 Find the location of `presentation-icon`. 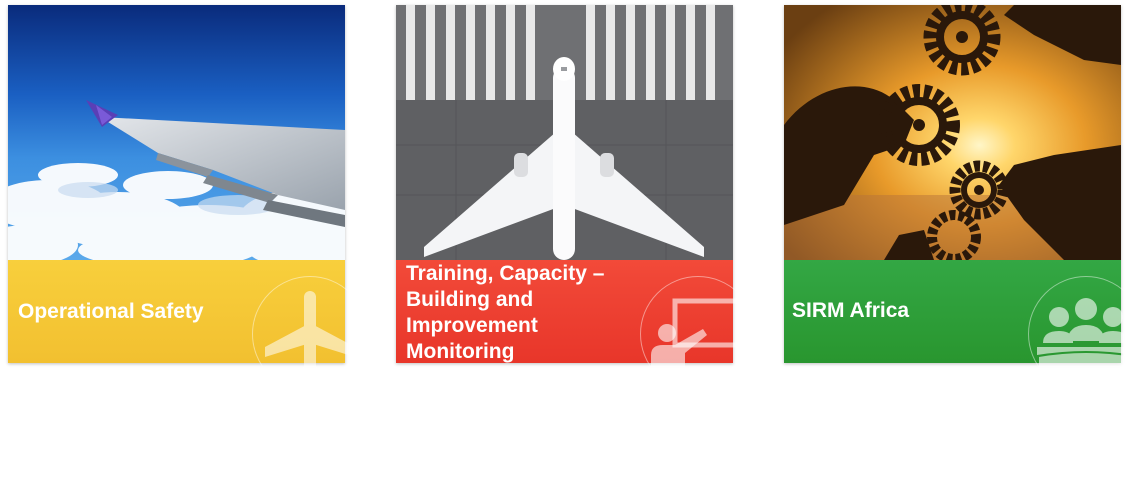

presentation-icon is located at coordinates (698, 334).